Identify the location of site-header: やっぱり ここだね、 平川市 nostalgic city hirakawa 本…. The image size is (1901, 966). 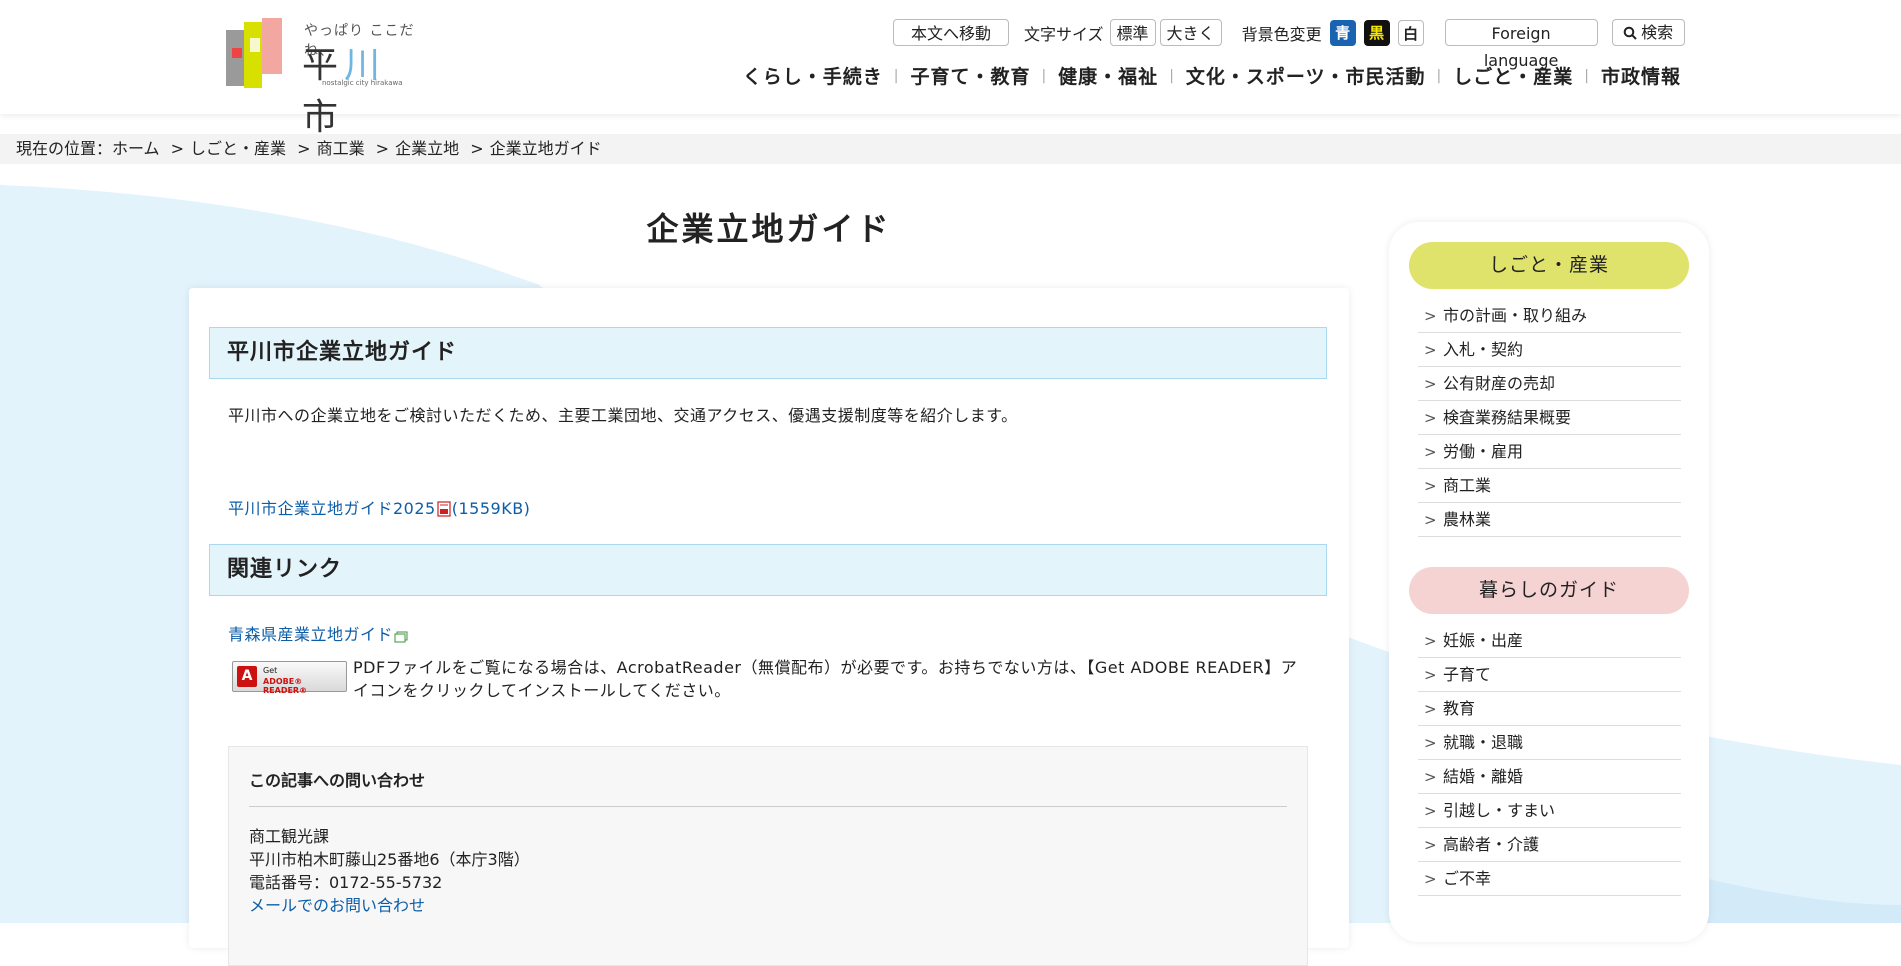
(950, 69).